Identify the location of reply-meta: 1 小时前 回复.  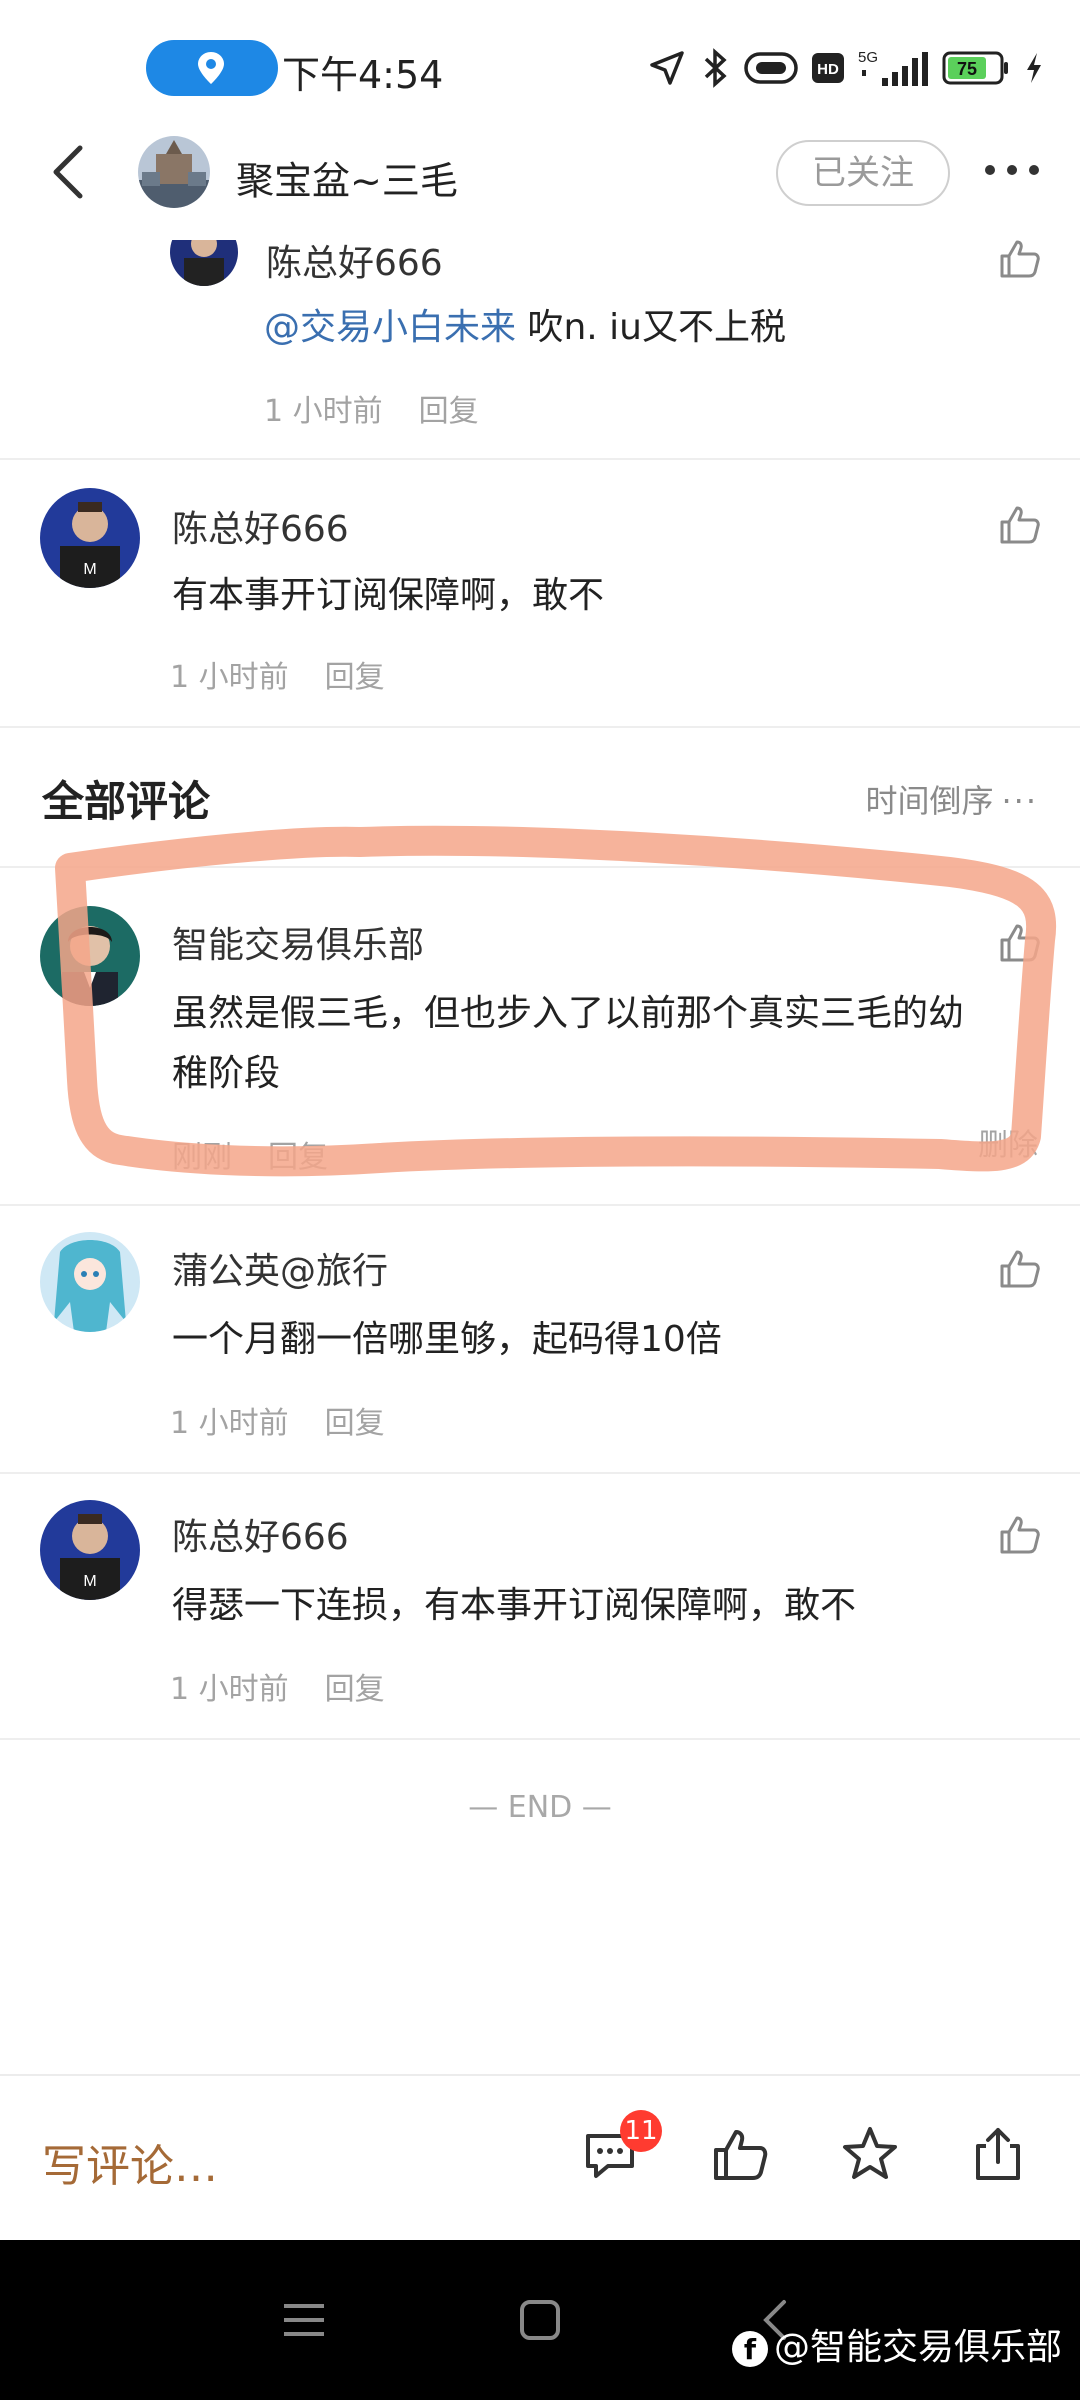
(371, 408).